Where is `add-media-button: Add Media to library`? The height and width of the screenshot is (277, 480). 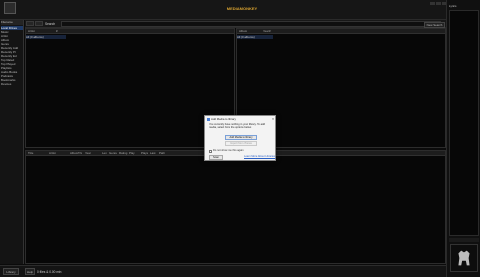
add-media-button: Add Media to library is located at coordinates (241, 137).